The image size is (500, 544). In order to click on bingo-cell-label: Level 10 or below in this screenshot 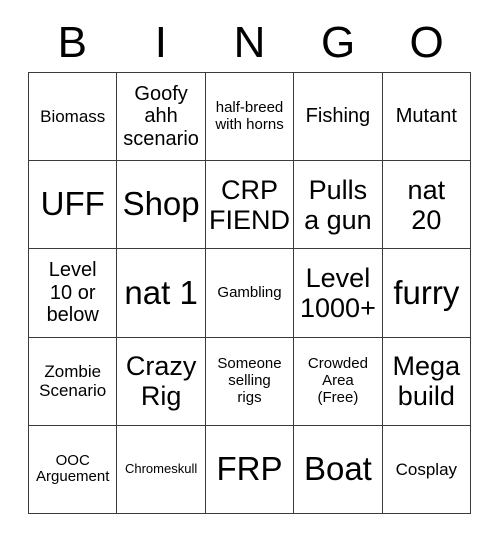, I will do `click(72, 293)`.